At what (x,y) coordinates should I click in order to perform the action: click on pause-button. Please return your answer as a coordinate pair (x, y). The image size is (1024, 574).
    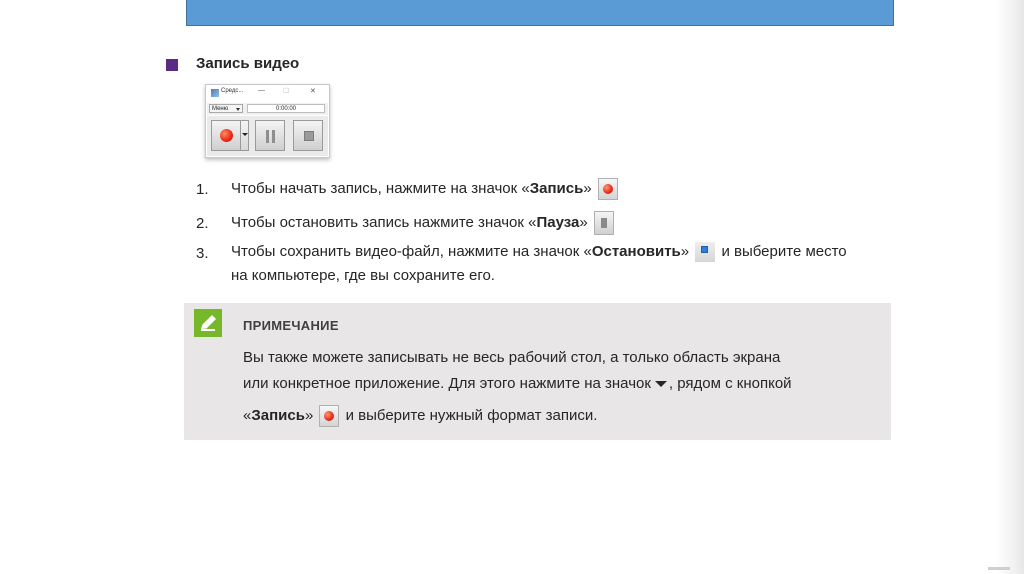
    Looking at the image, I should click on (270, 135).